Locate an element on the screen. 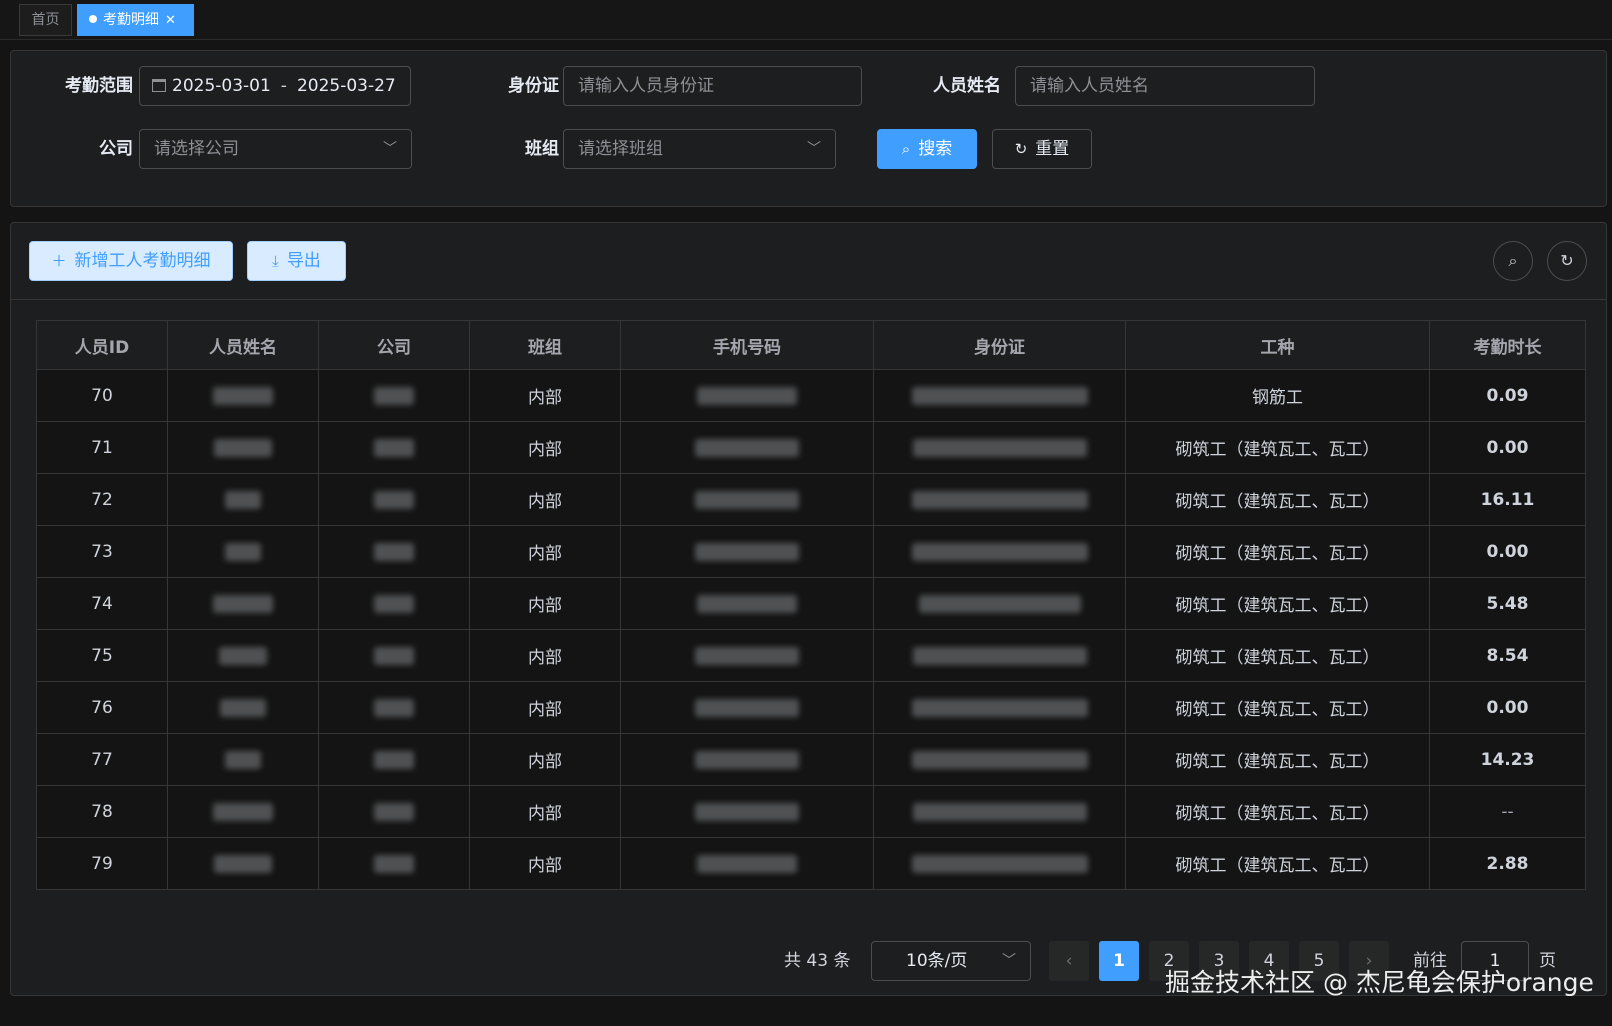  cell-person-id: 78 is located at coordinates (102, 811).